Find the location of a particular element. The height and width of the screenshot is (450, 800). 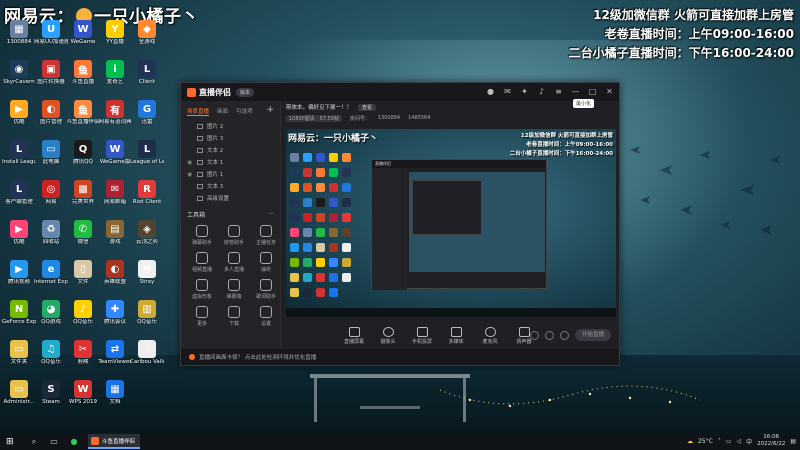

desktop-icon: ♻ 回收站 is located at coordinates (51, 232).